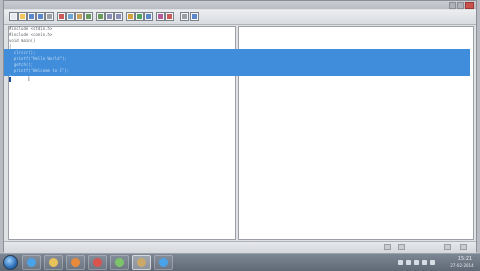 This screenshot has height=271, width=480. I want to click on run-icon, so click(139, 16).